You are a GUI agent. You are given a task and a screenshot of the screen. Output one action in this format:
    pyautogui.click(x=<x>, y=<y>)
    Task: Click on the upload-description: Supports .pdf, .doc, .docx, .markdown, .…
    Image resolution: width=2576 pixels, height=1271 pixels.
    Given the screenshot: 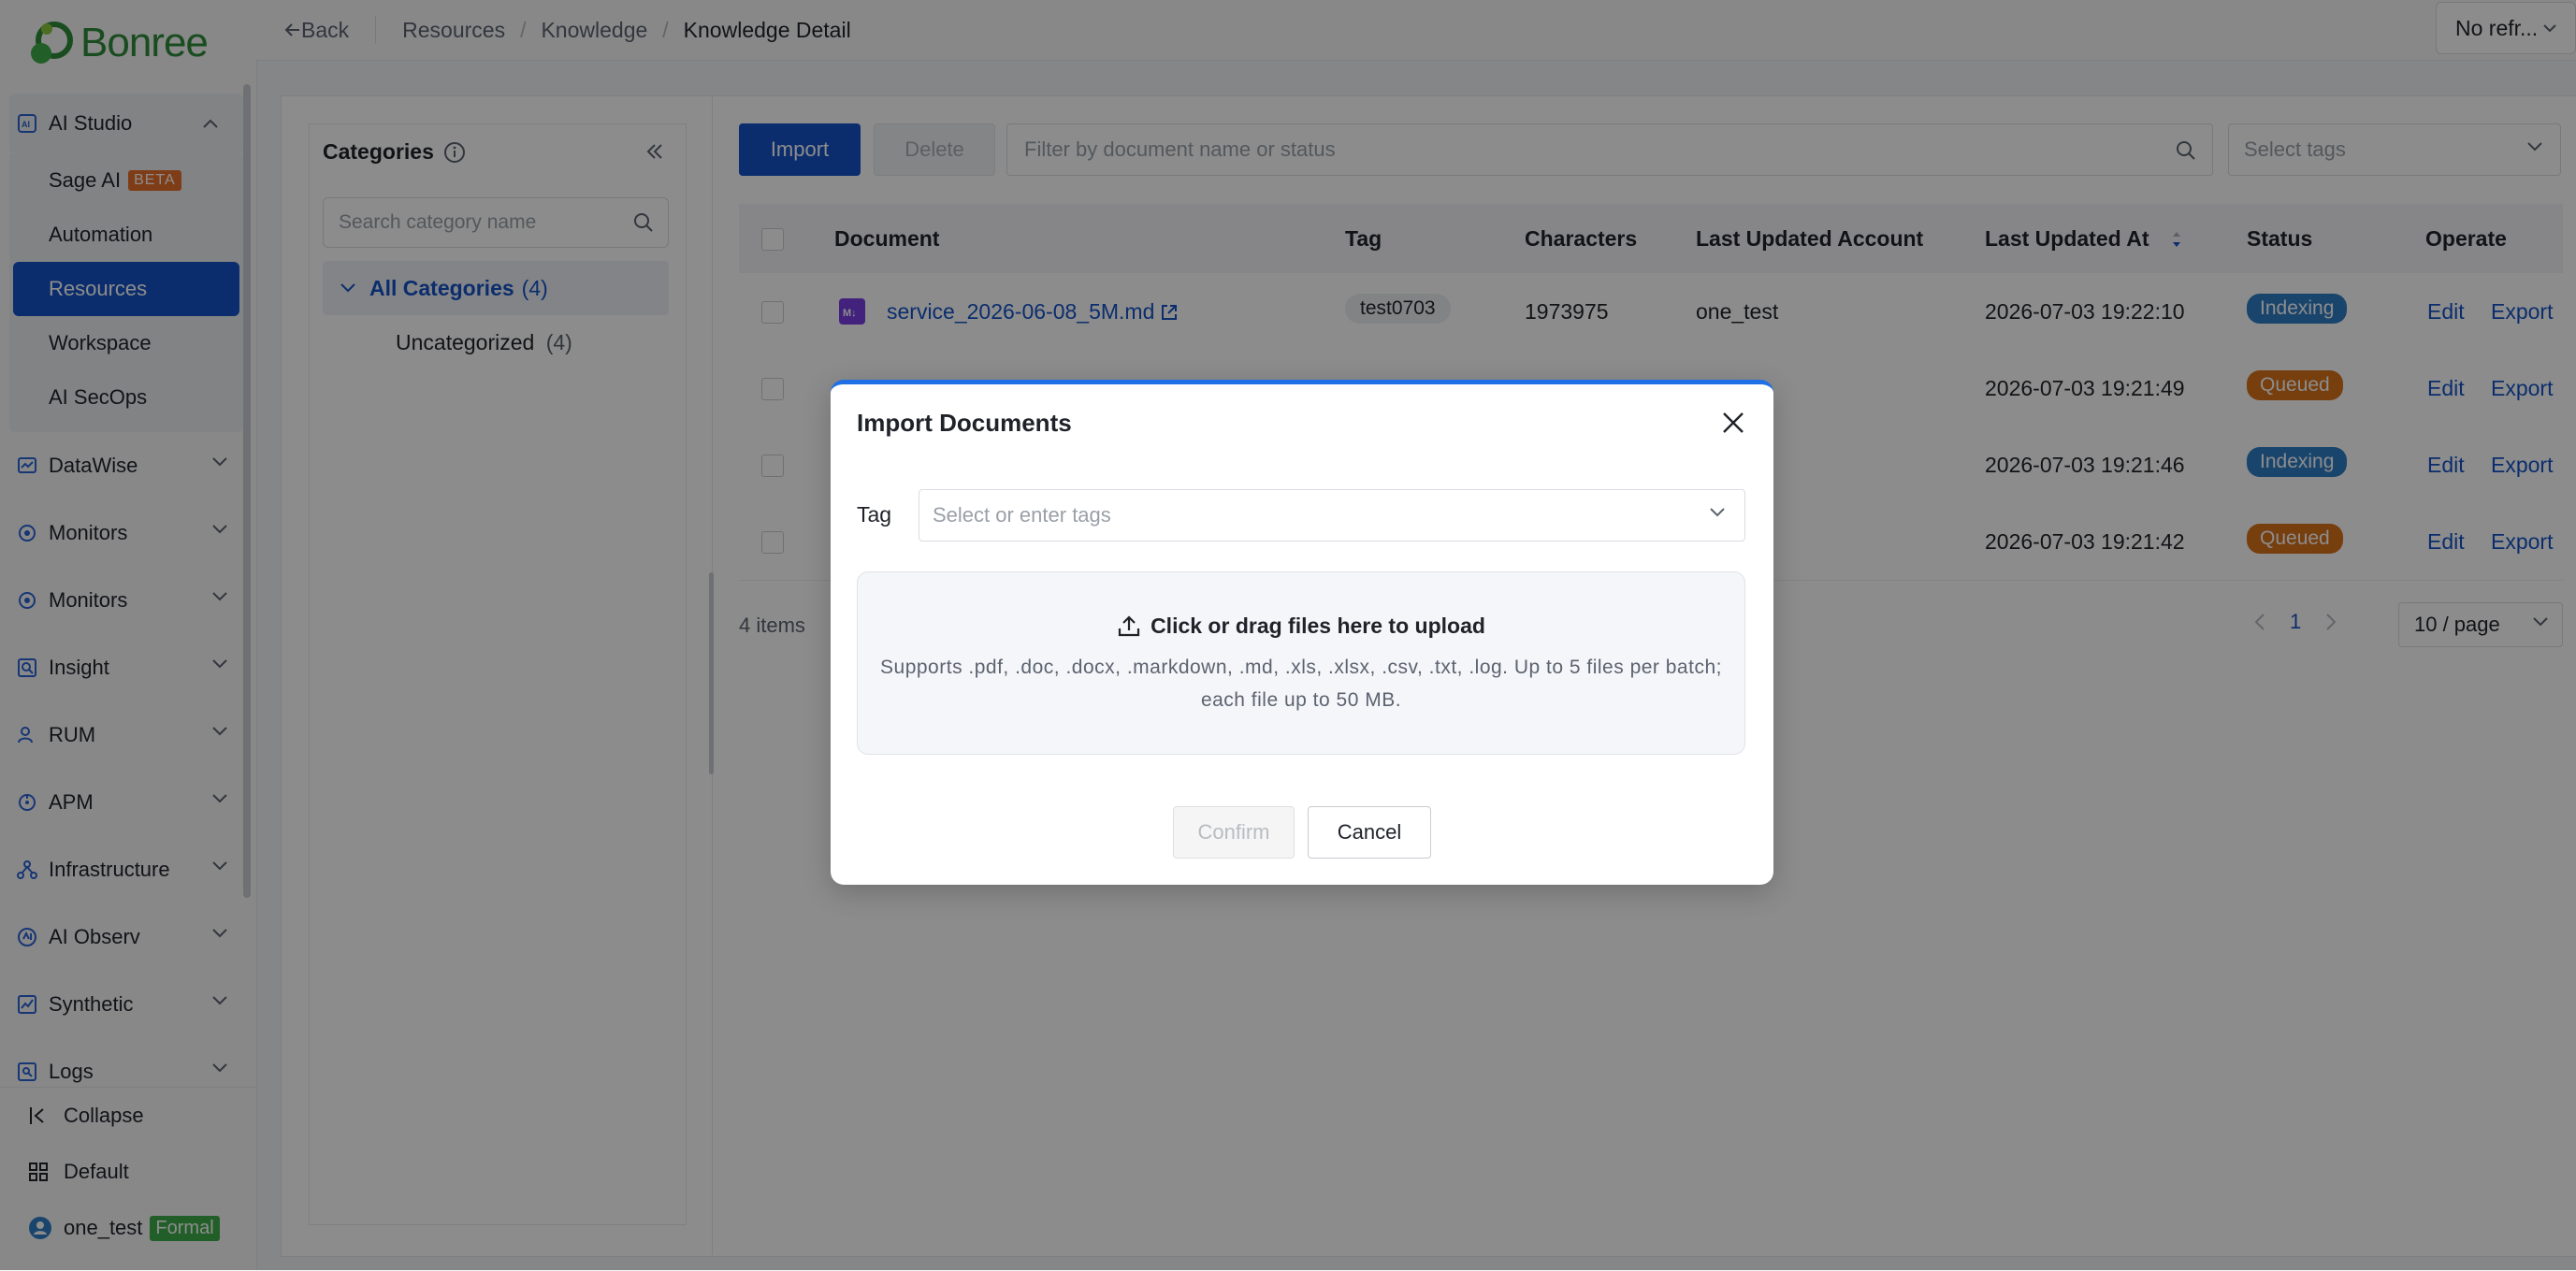 What is the action you would take?
    pyautogui.click(x=1301, y=684)
    